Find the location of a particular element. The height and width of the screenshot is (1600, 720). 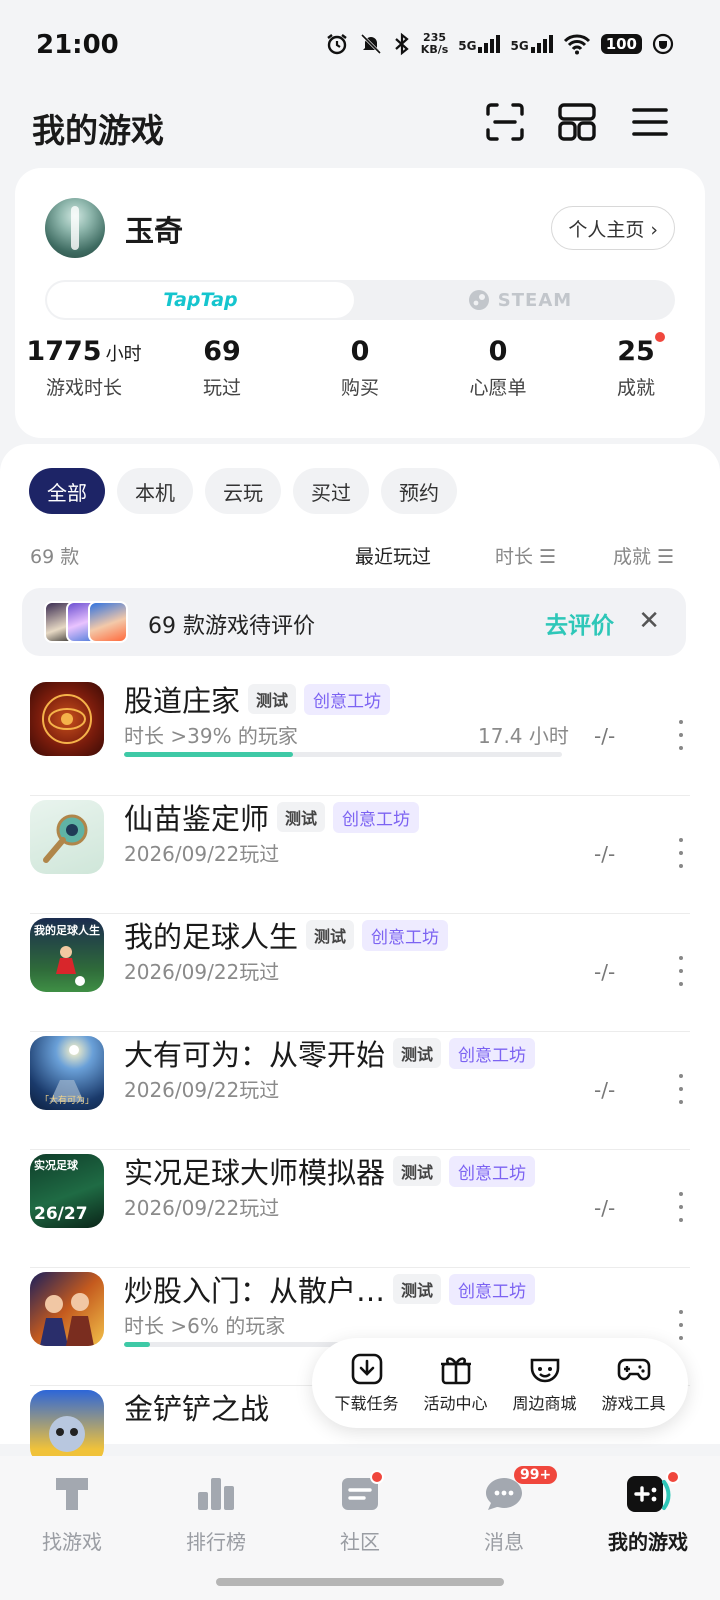

playtime-progress-fill is located at coordinates (208, 754).